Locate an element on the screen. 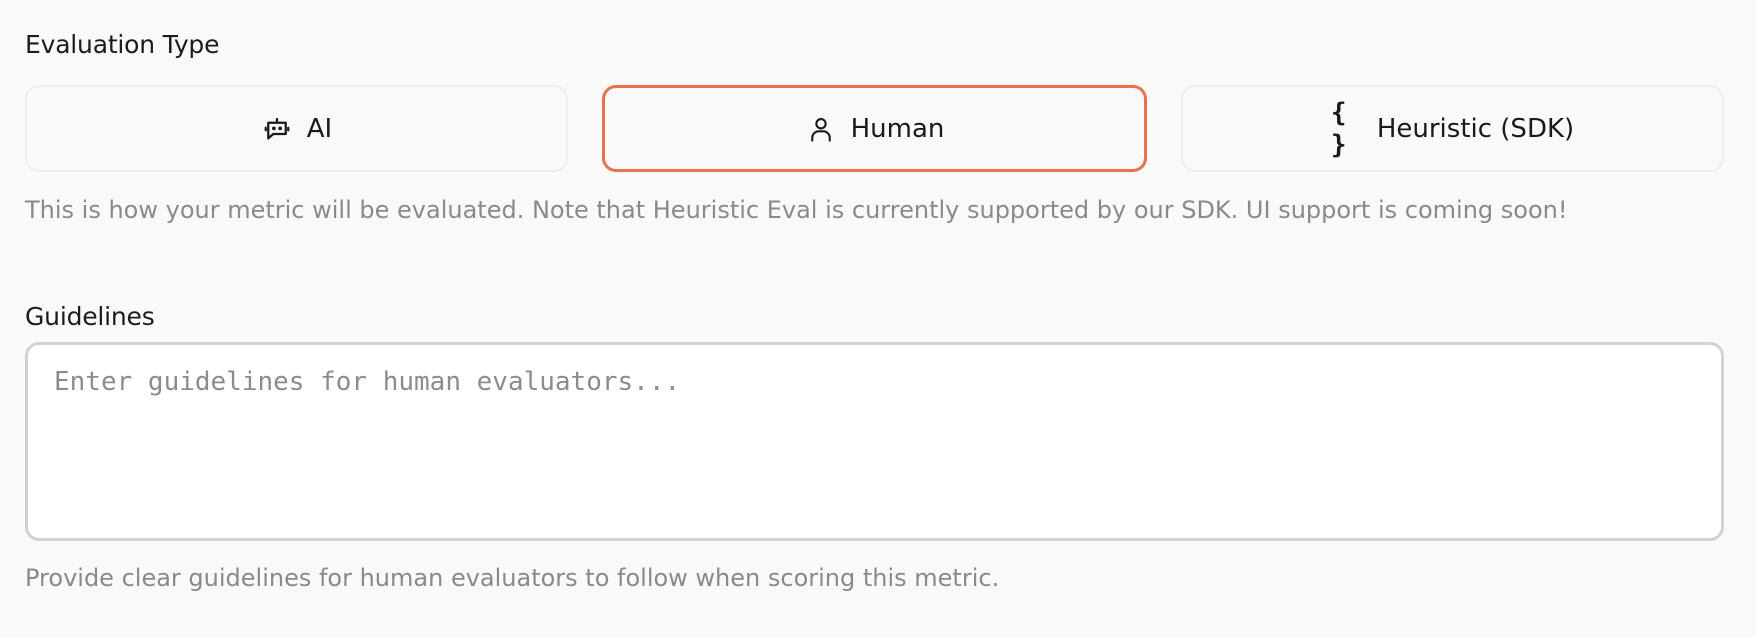 This screenshot has width=1756, height=638. evaluation-type-heuristic-label: Heuristic (SDK) is located at coordinates (1475, 128).